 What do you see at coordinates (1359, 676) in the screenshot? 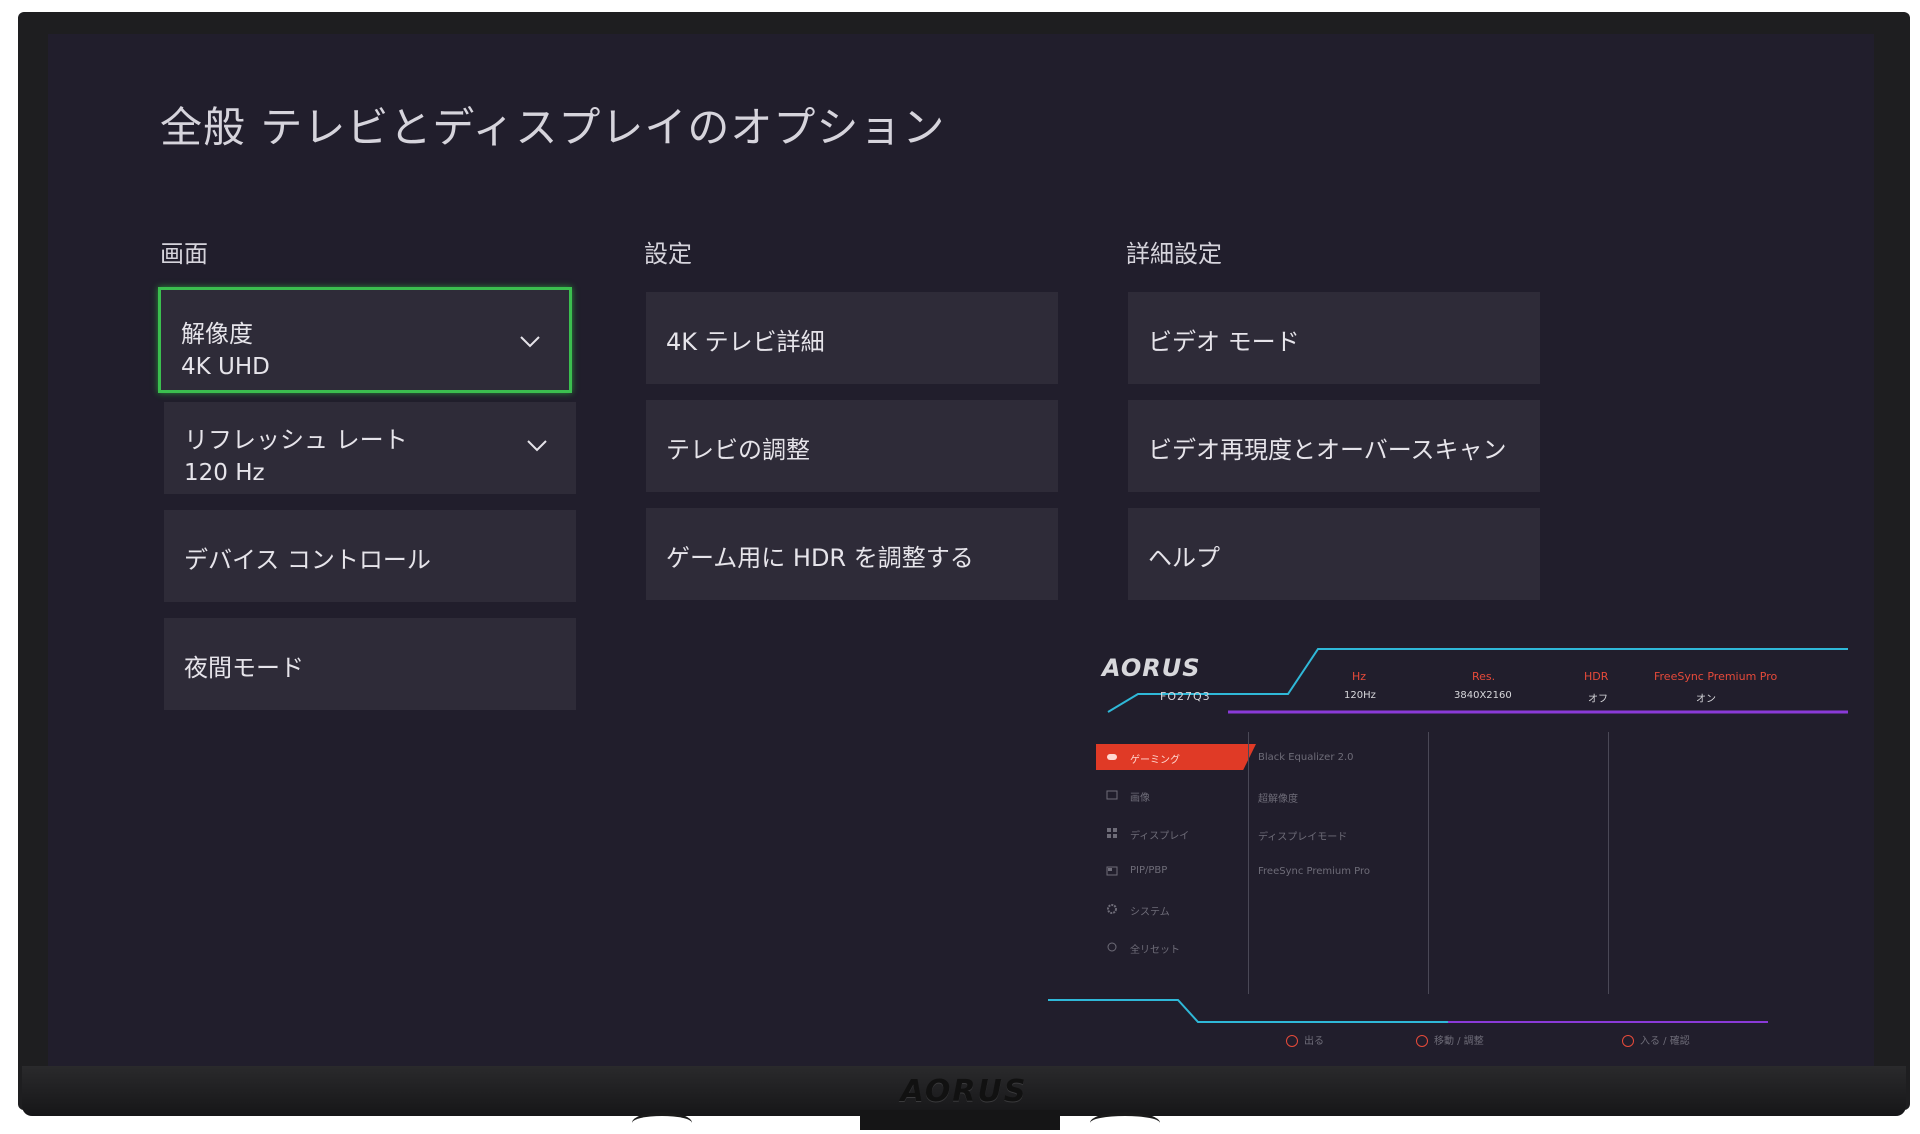
I see `osd-stat-label: Hz` at bounding box center [1359, 676].